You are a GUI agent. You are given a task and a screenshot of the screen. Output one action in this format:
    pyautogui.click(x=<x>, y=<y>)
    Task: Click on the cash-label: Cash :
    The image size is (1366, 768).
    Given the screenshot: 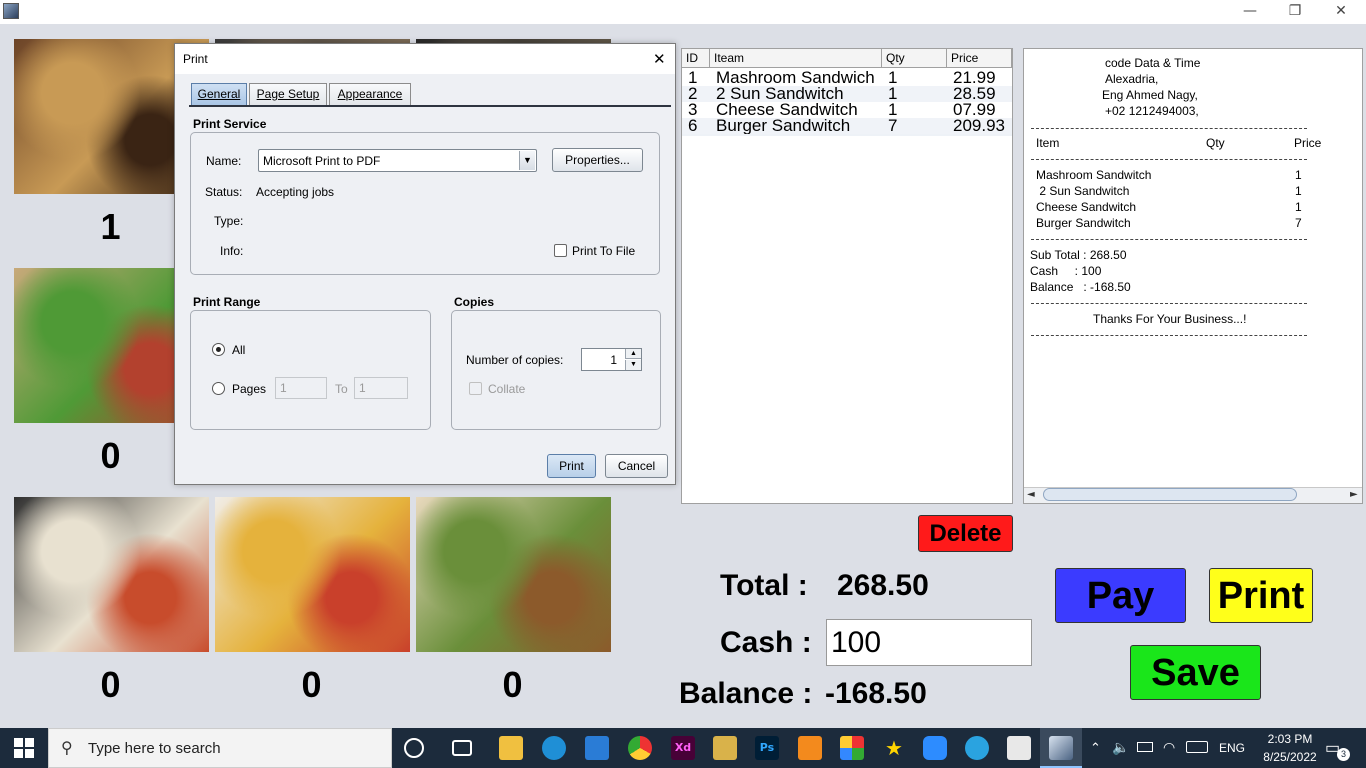 What is the action you would take?
    pyautogui.click(x=766, y=642)
    